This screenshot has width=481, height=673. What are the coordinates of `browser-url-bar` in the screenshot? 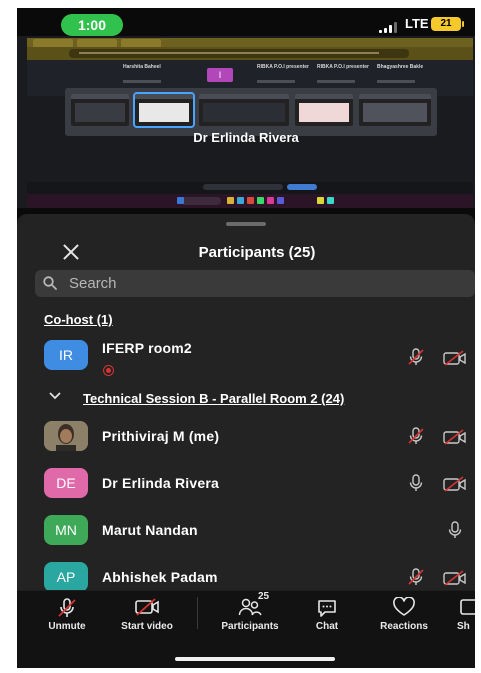 It's located at (239, 53).